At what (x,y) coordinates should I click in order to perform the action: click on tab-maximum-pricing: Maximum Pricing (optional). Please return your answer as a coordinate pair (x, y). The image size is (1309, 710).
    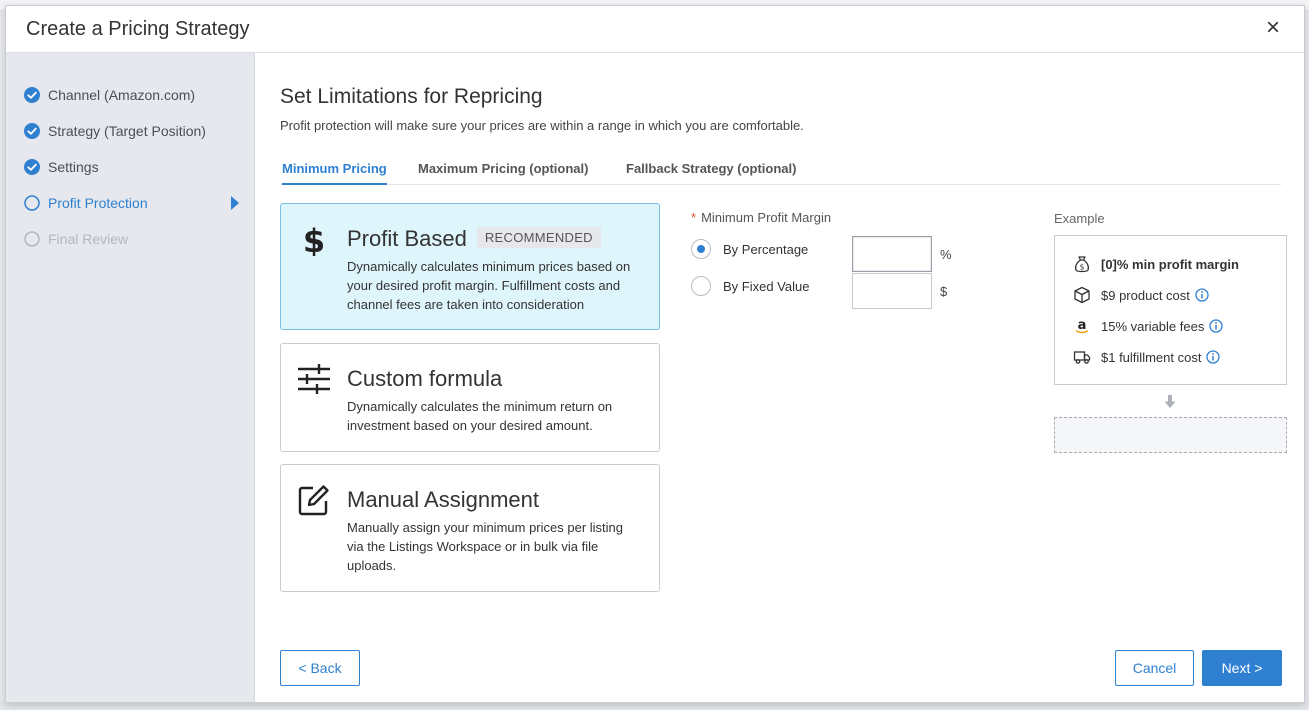
    Looking at the image, I should click on (503, 172).